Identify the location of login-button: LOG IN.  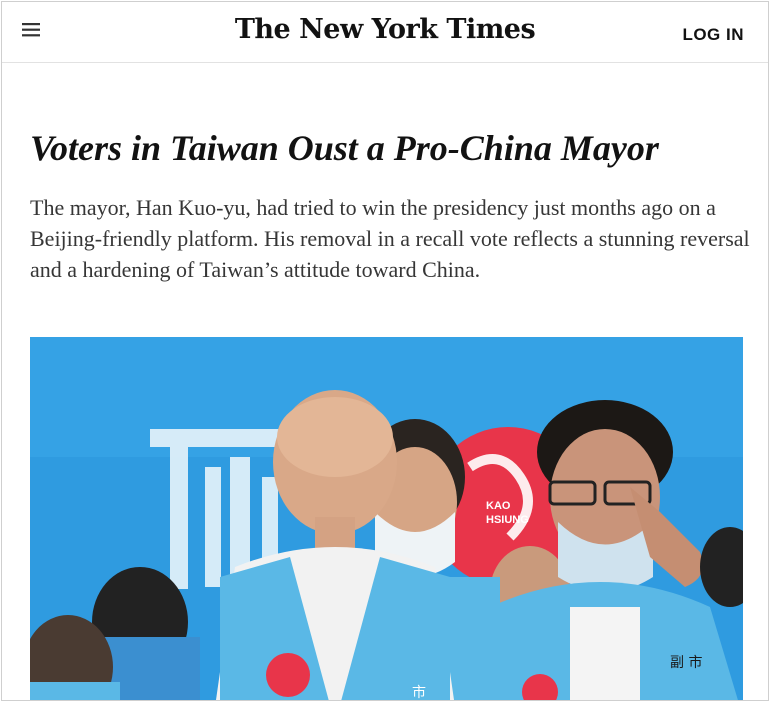
(713, 35).